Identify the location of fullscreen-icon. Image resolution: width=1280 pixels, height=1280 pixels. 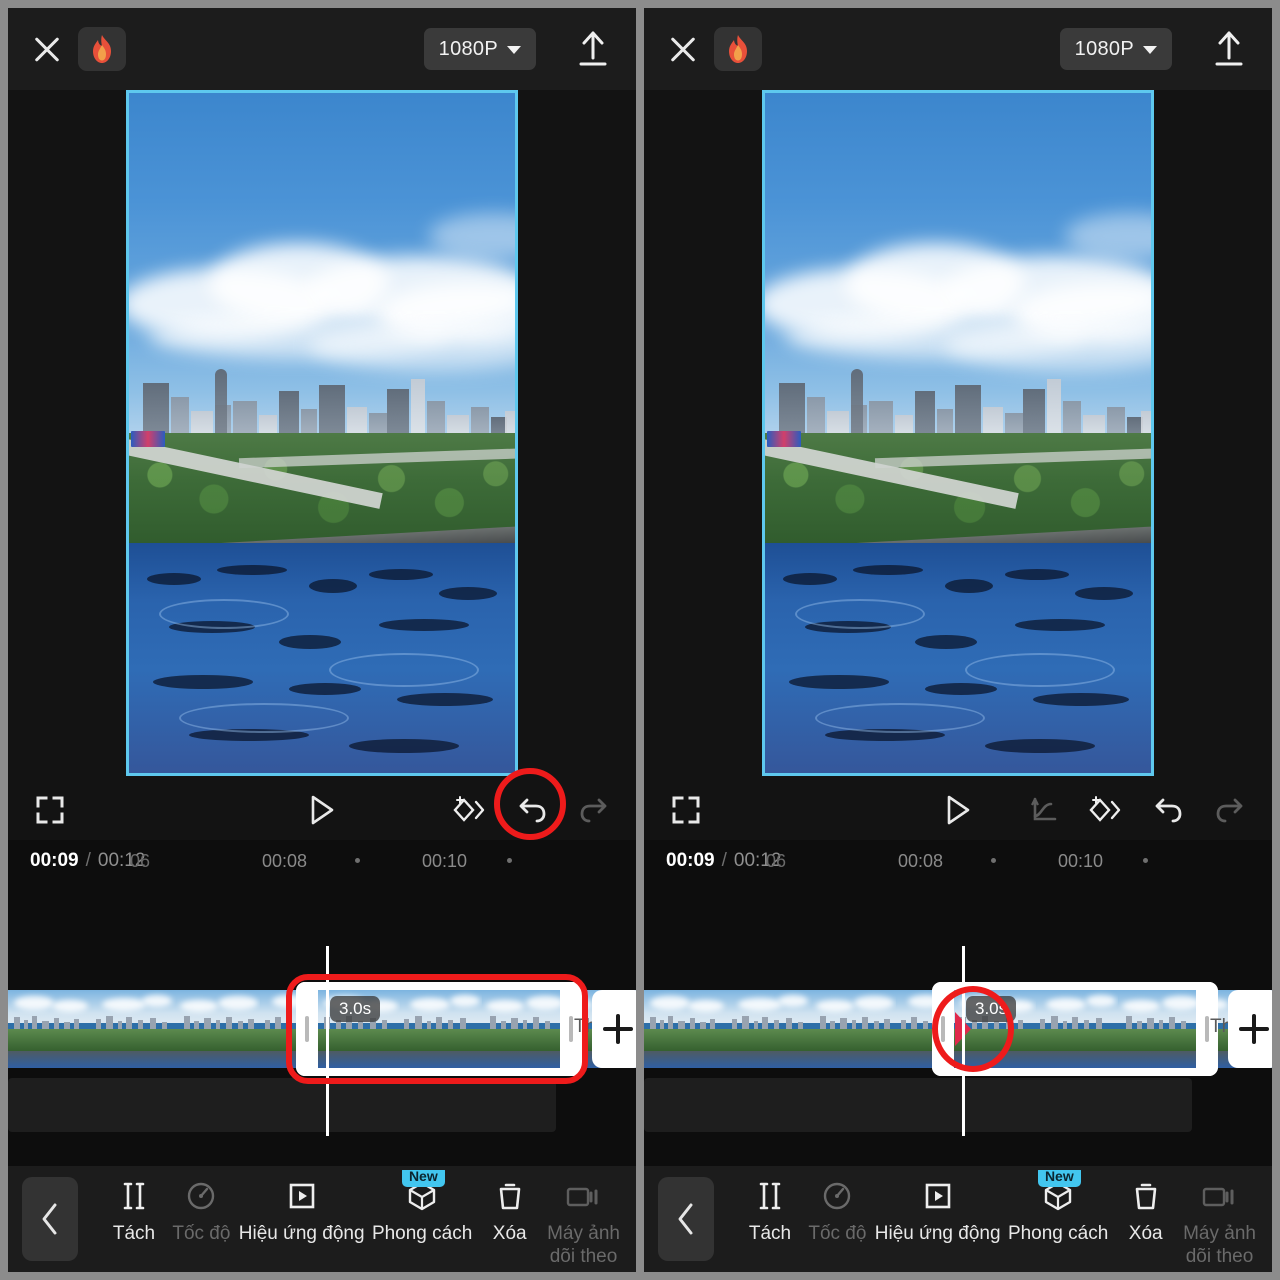
(686, 810).